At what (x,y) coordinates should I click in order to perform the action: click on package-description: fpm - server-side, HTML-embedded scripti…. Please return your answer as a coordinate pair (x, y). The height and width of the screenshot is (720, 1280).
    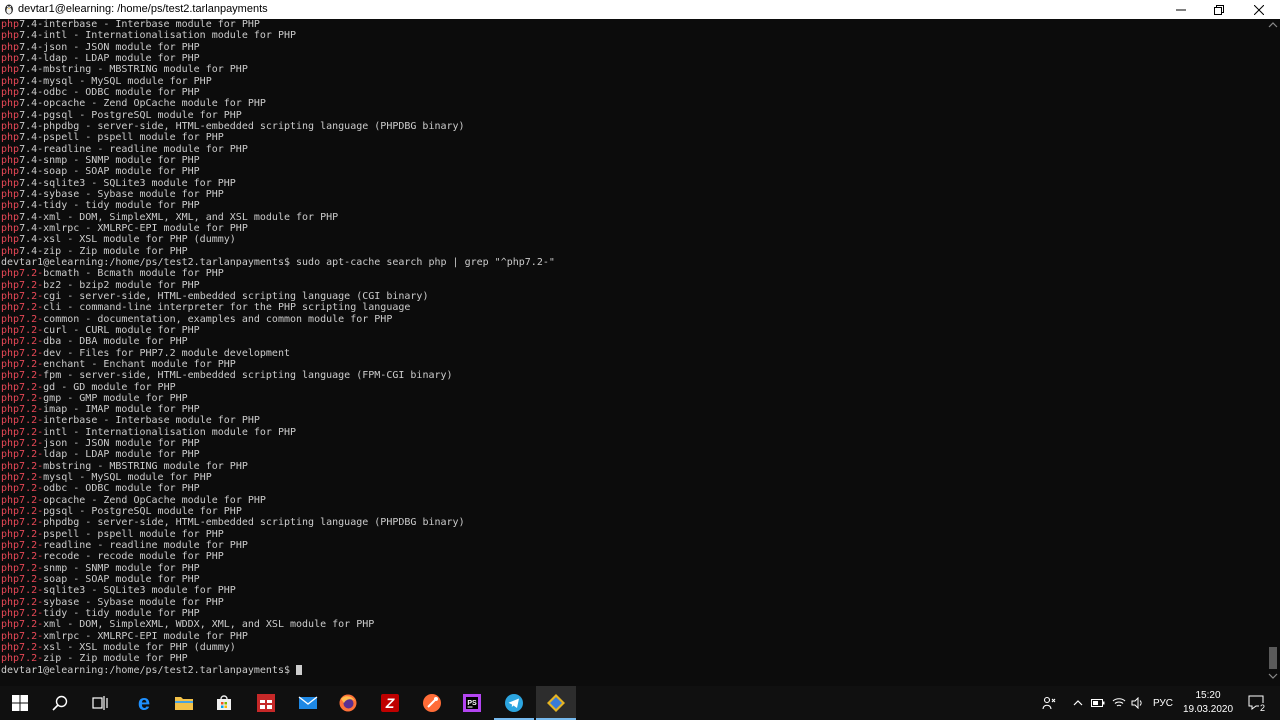
    Looking at the image, I should click on (248, 376).